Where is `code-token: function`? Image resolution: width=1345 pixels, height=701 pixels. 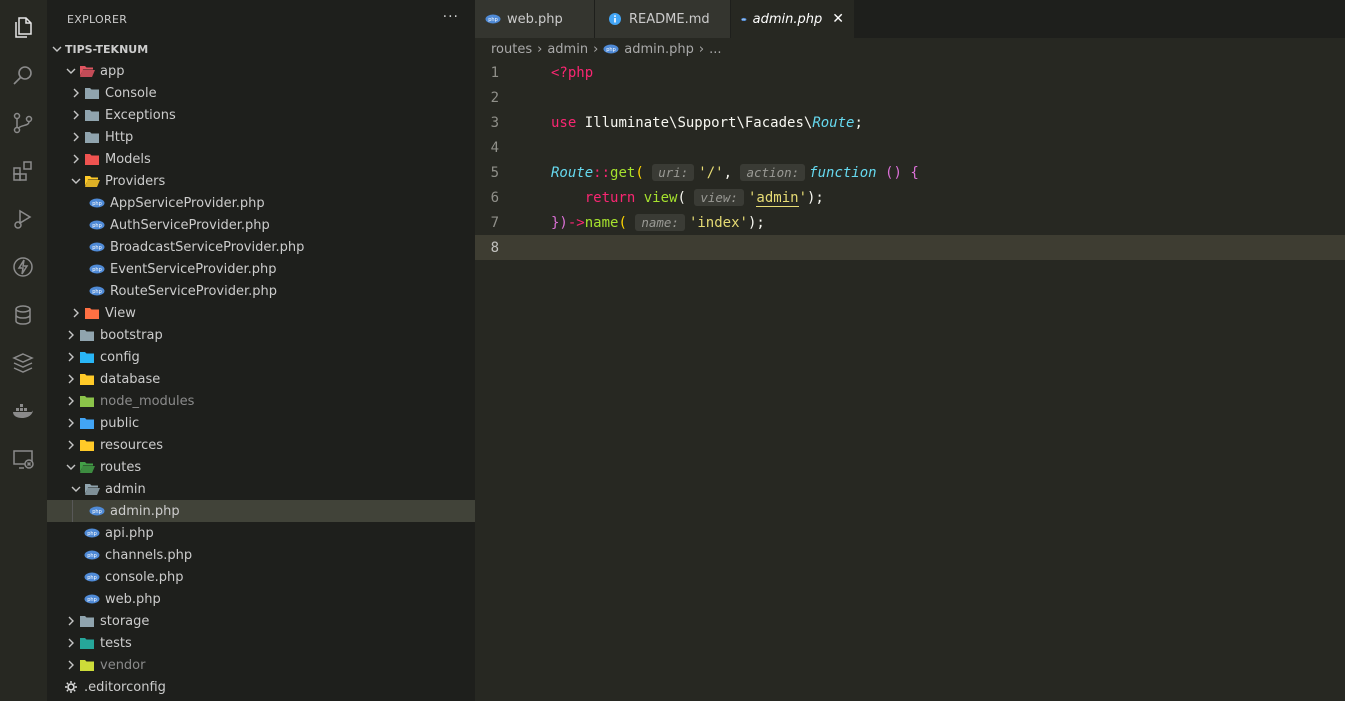
code-token: function is located at coordinates (843, 172).